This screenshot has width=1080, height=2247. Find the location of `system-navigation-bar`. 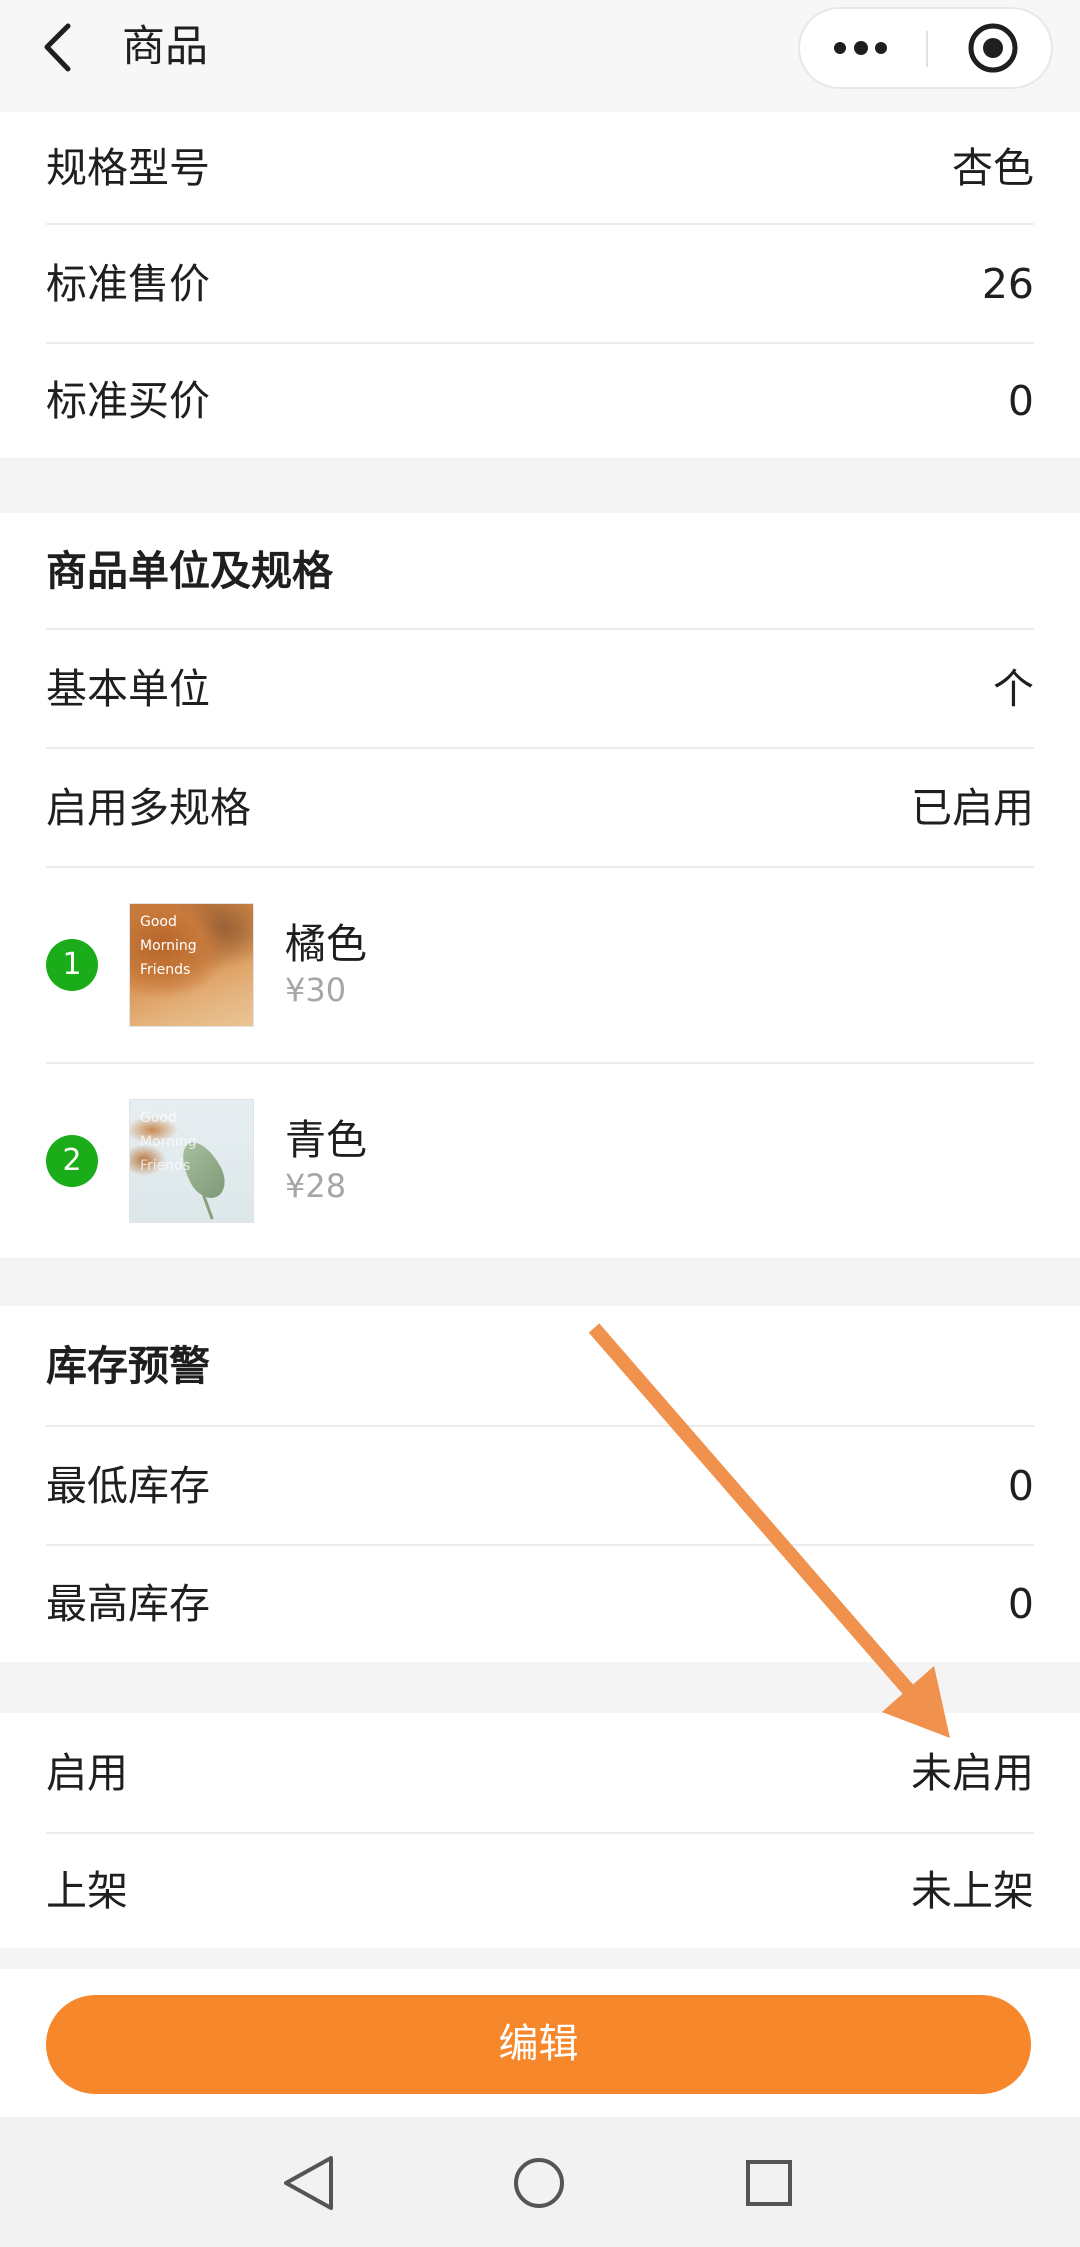

system-navigation-bar is located at coordinates (540, 2182).